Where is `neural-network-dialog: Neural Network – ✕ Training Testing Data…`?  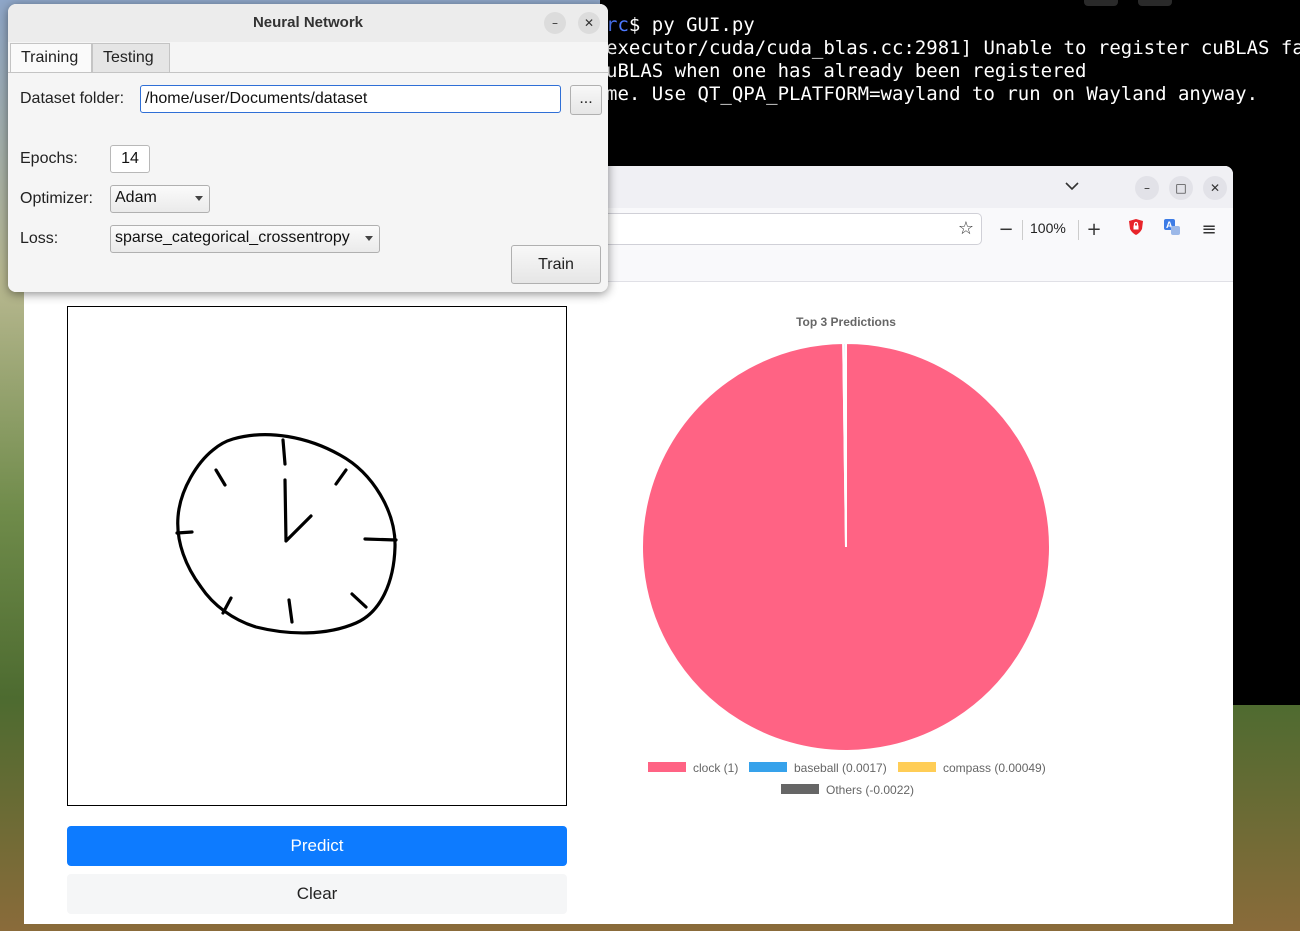
neural-network-dialog: Neural Network – ✕ Training Testing Data… is located at coordinates (308, 148).